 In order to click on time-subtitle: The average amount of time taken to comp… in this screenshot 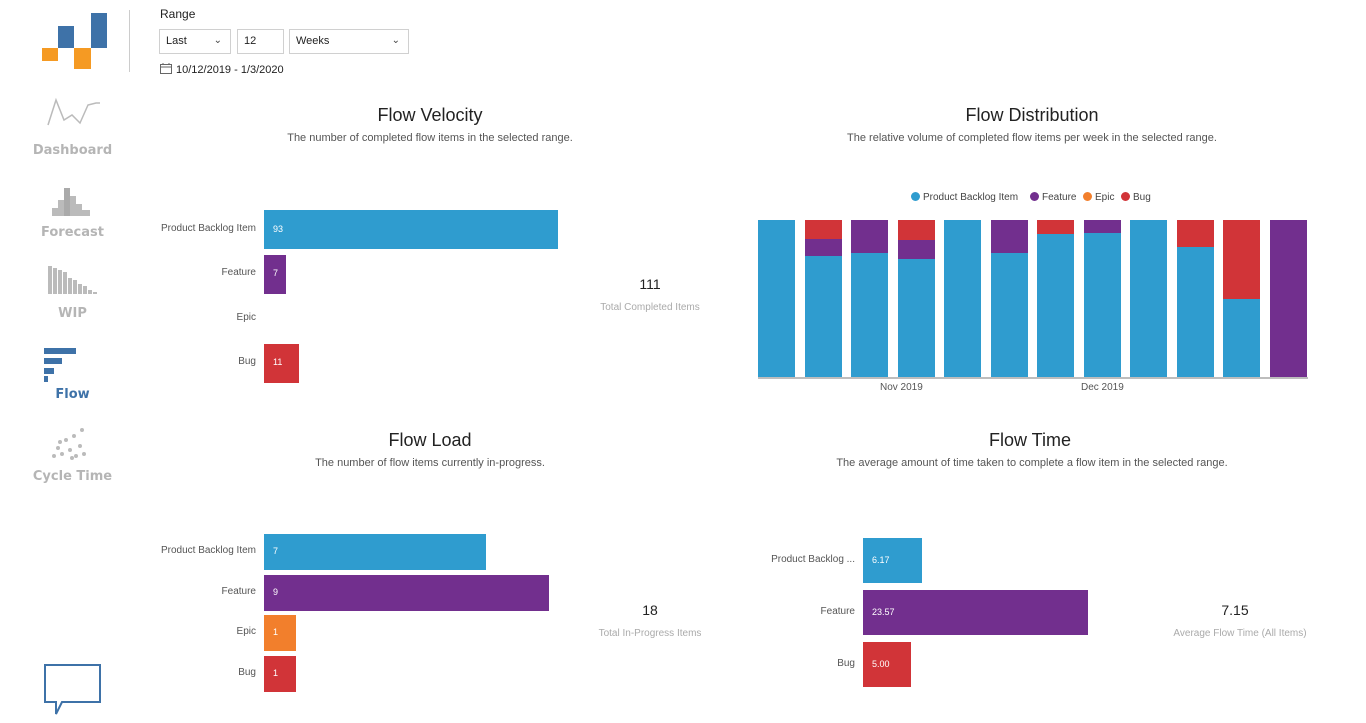, I will do `click(1032, 463)`.